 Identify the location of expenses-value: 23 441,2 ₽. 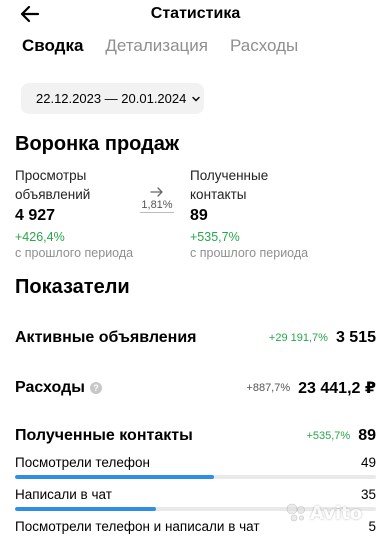
(337, 388).